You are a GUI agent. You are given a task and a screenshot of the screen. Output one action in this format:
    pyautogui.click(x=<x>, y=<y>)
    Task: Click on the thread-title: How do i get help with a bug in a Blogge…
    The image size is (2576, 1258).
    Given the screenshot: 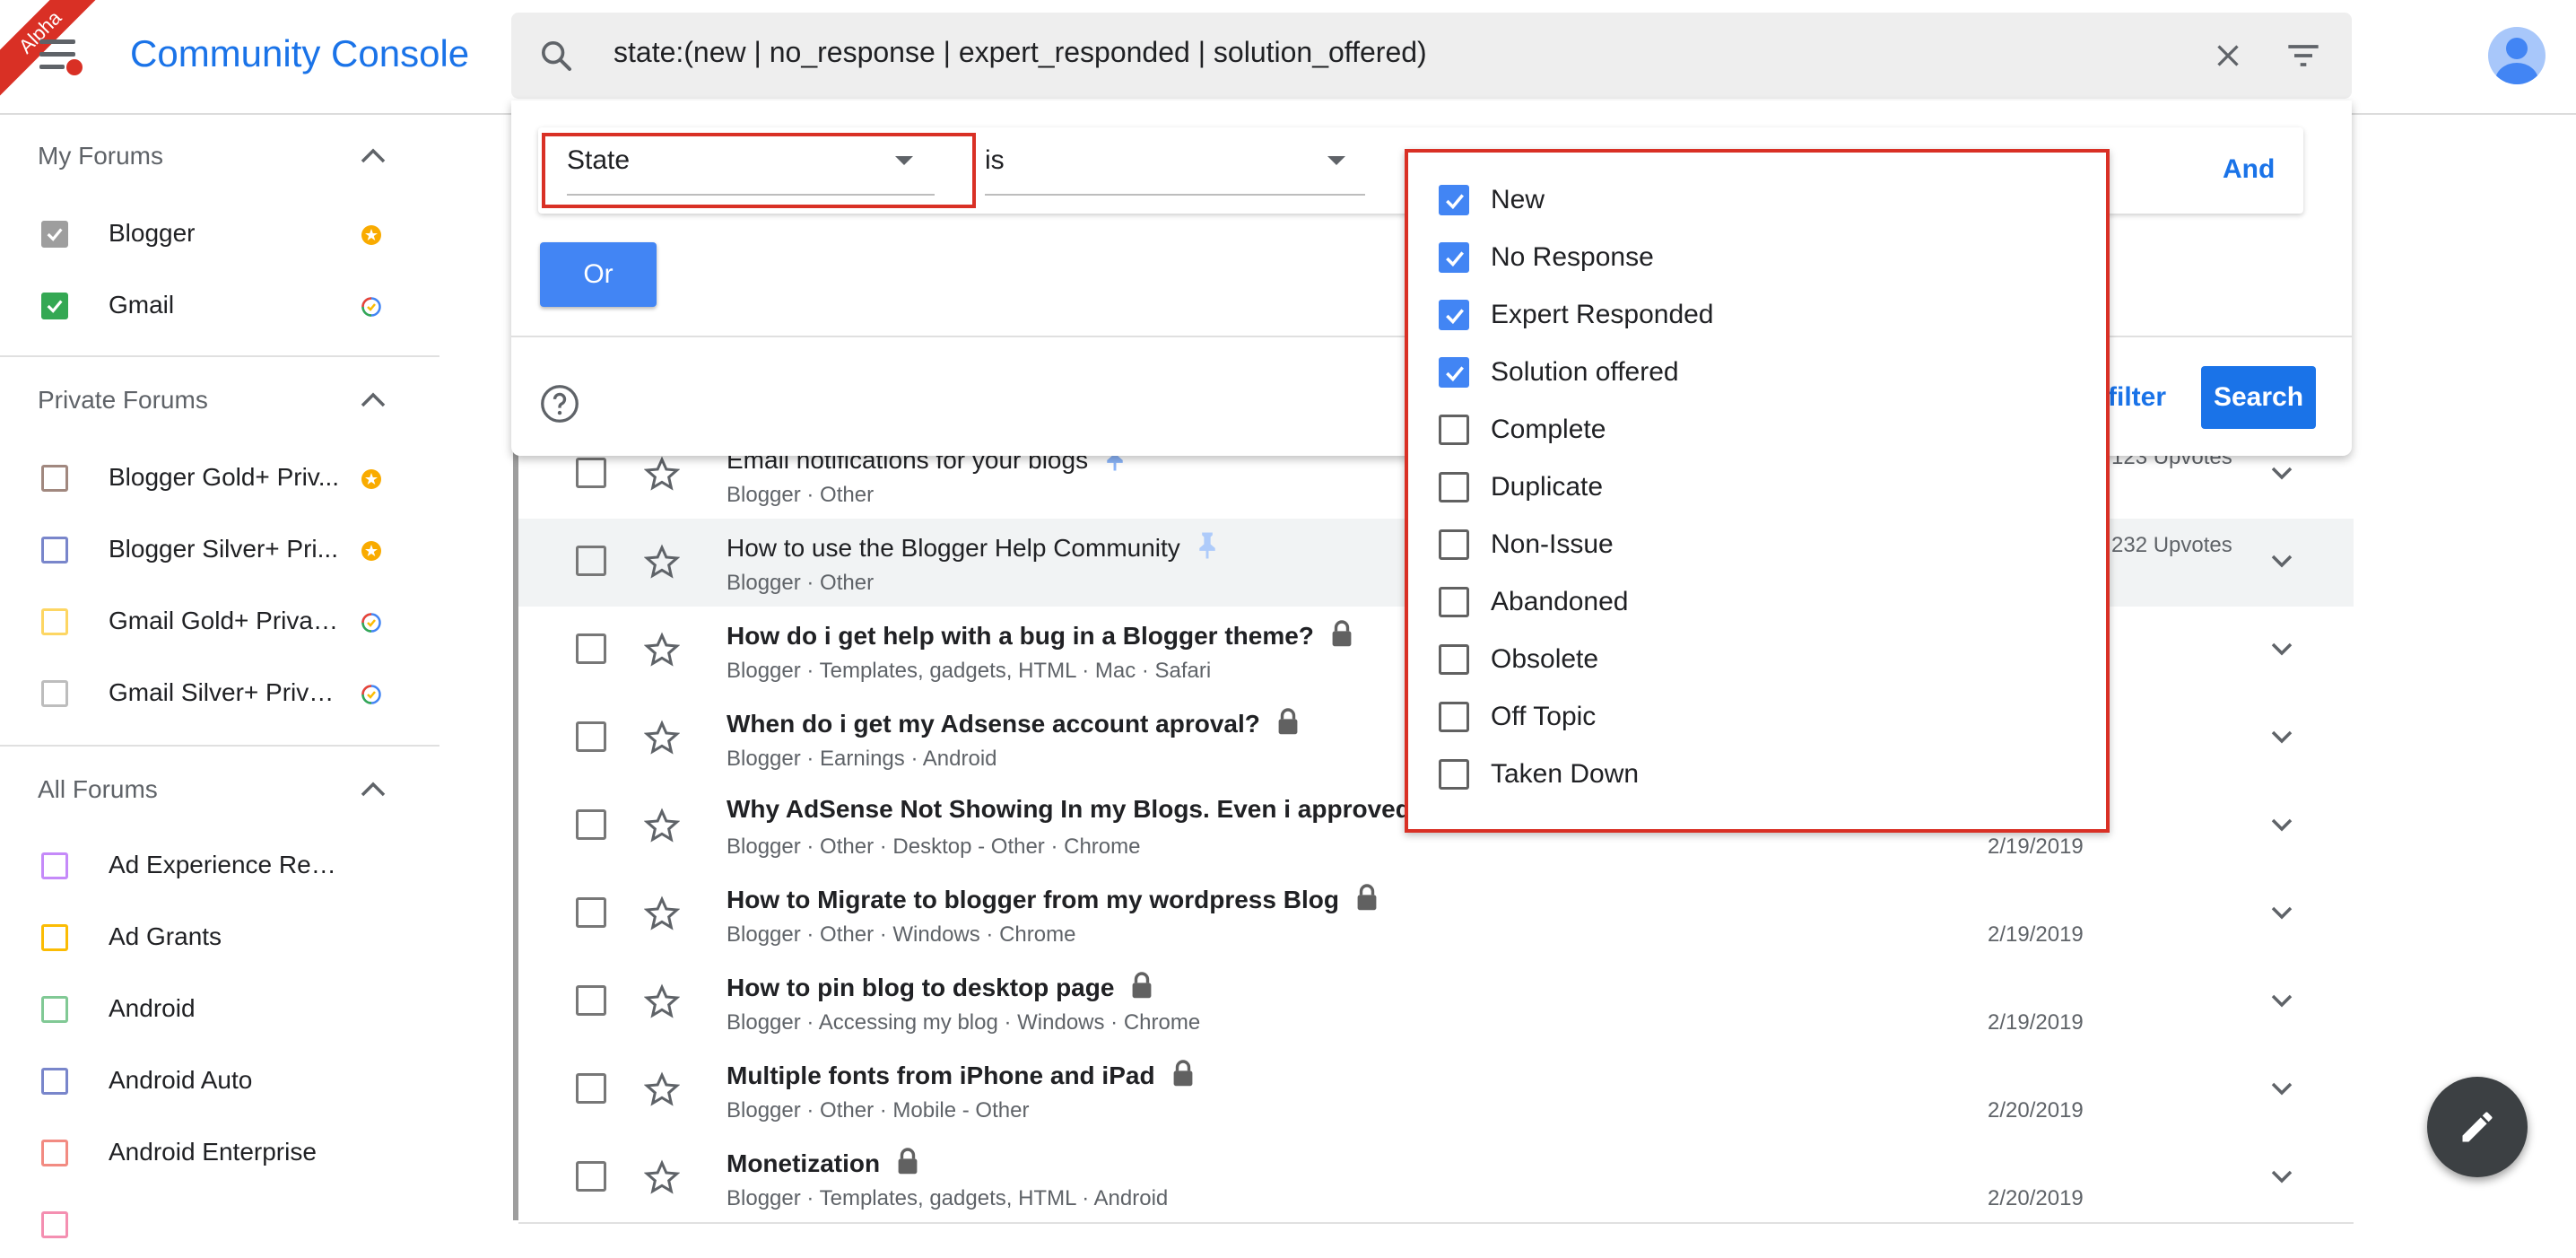 What is the action you would take?
    pyautogui.click(x=1040, y=635)
    